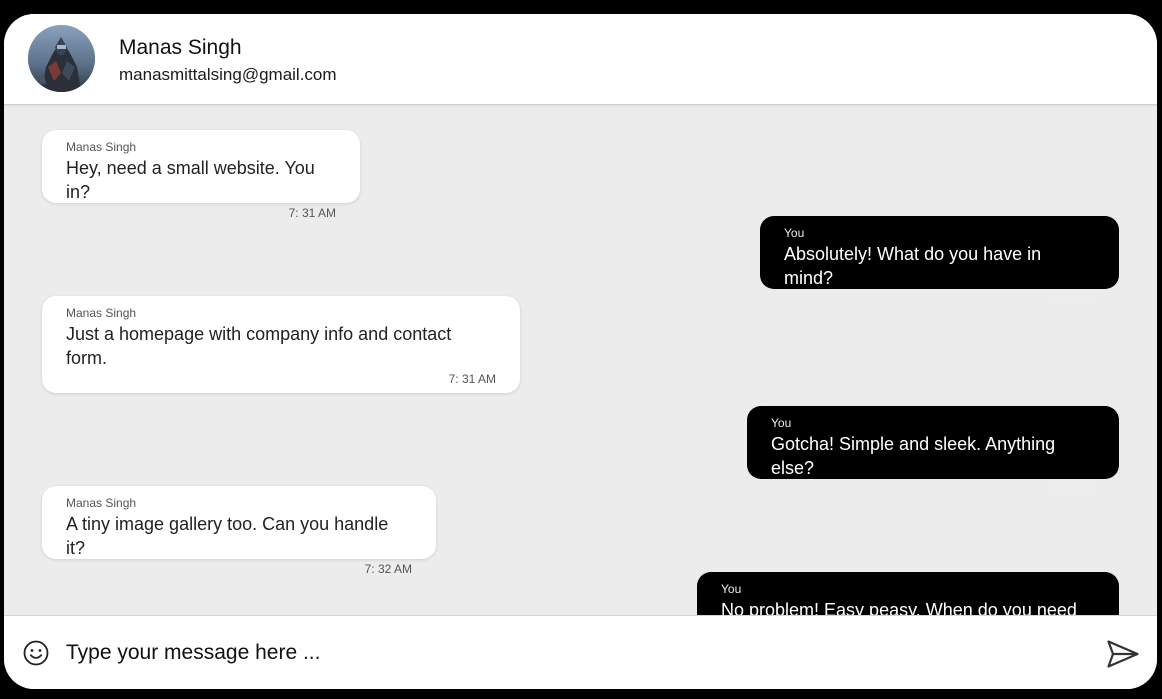  I want to click on avatar, so click(61, 58).